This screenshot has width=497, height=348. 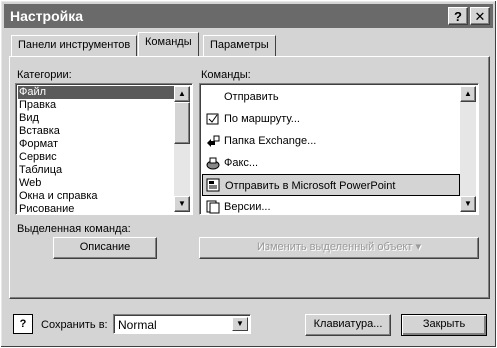 I want to click on describe-button: Описание, so click(x=105, y=248).